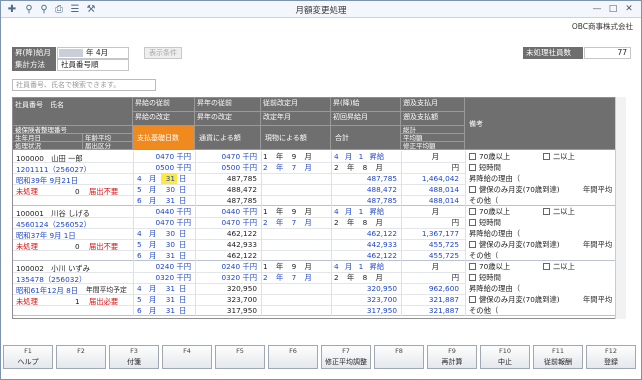 Image resolution: width=642 pixels, height=380 pixels. What do you see at coordinates (227, 277) in the screenshot?
I see `std-after: 0320 千円` at bounding box center [227, 277].